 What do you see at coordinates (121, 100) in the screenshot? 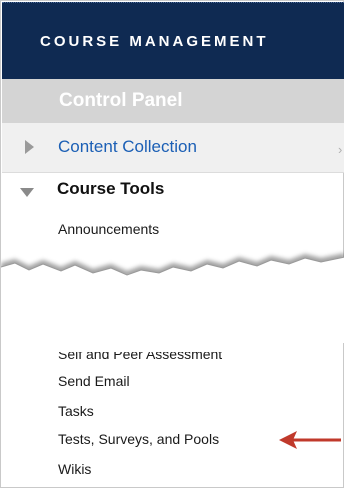
I see `control-panel-title: Control Panel` at bounding box center [121, 100].